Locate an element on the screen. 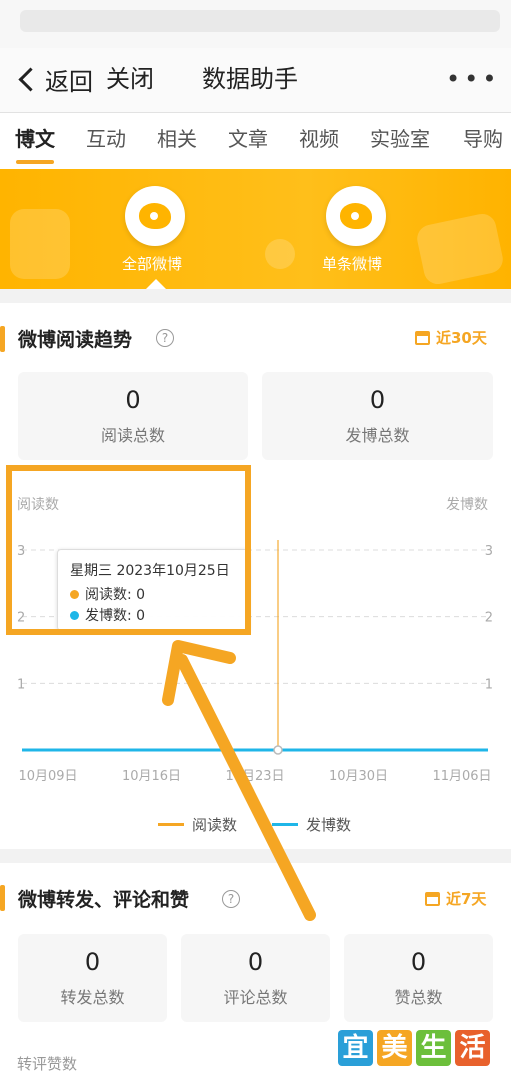 The height and width of the screenshot is (1080, 511). tab-xiangguan: 相关 is located at coordinates (177, 139).